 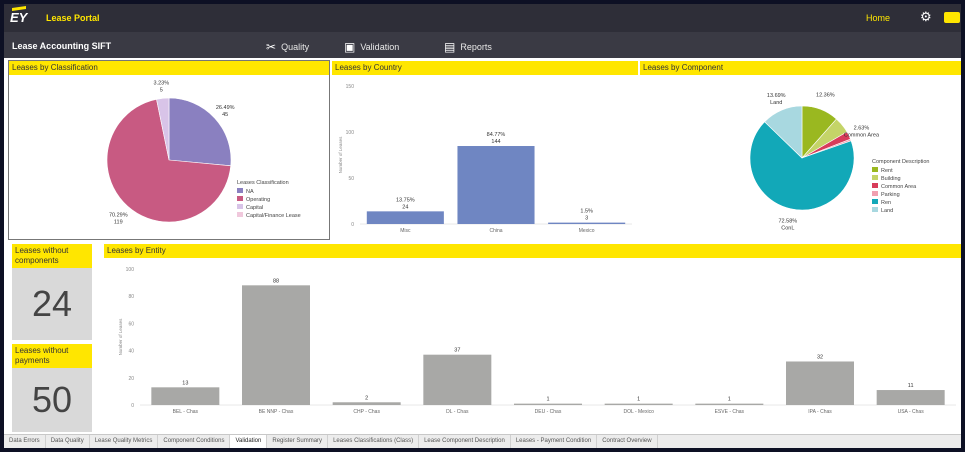 I want to click on slice-pct-label-1: 70.29%, so click(x=118, y=216).